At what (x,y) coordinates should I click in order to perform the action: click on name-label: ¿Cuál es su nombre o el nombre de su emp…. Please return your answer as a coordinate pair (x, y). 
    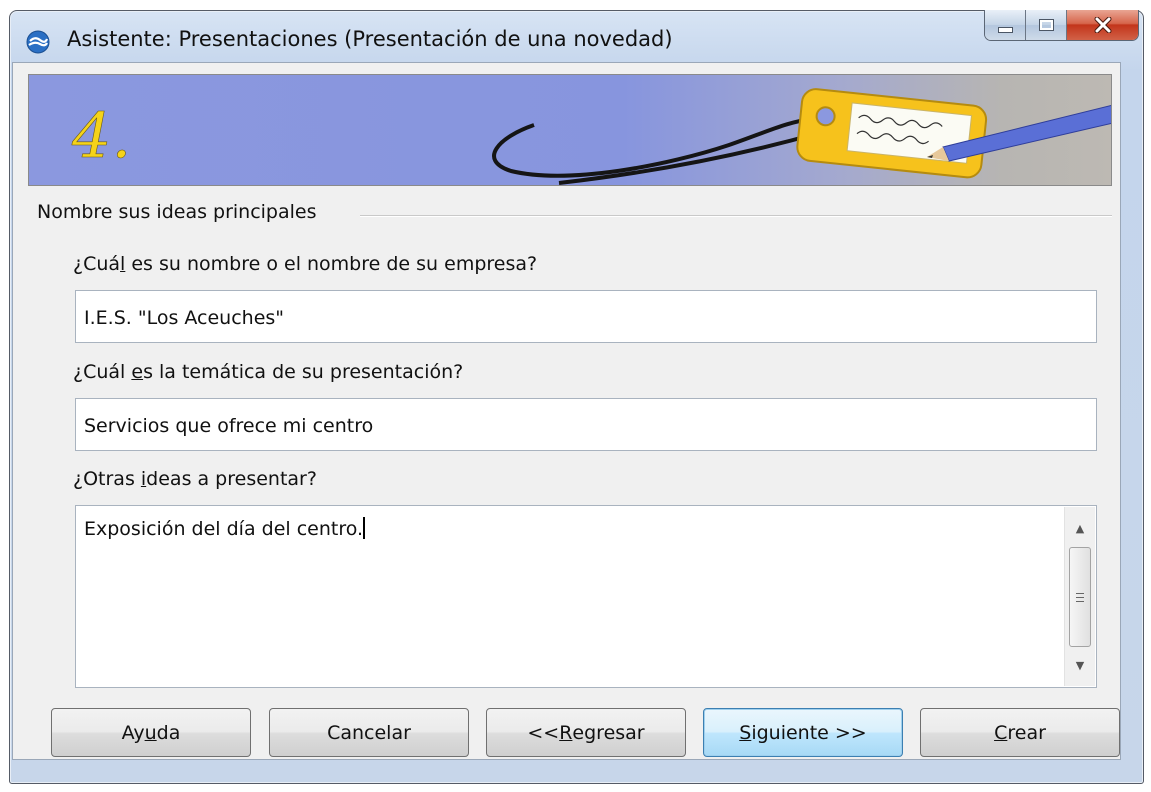
    Looking at the image, I should click on (305, 264).